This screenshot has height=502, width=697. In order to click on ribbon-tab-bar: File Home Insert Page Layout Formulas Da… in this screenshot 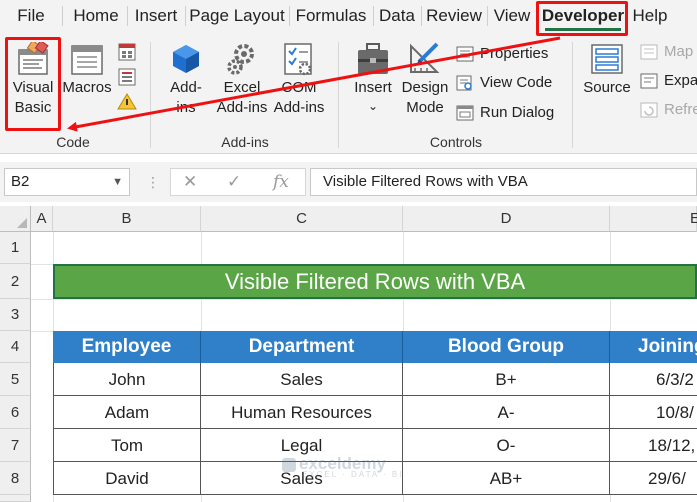, I will do `click(348, 17)`.